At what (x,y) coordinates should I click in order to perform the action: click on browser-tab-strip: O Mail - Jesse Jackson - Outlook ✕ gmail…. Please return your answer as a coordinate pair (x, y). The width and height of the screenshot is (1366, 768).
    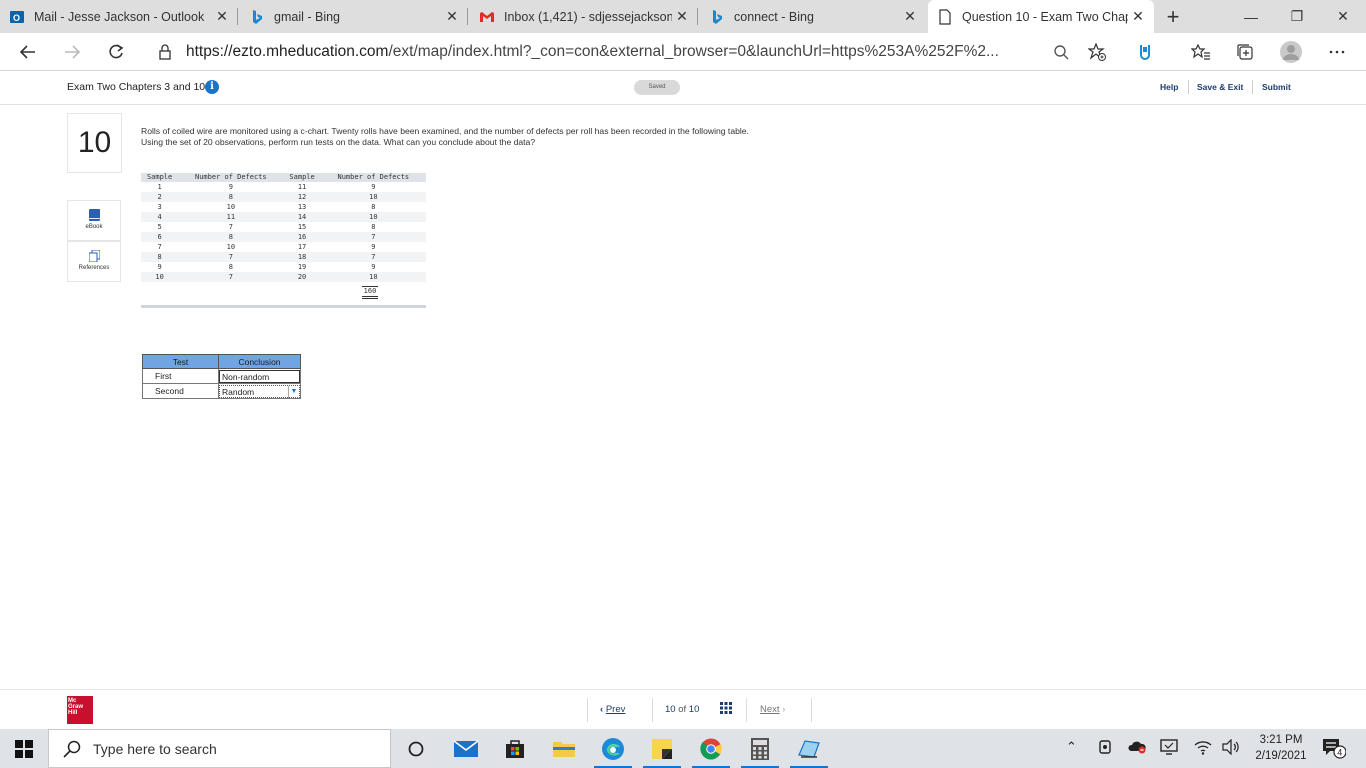
    Looking at the image, I should click on (683, 16).